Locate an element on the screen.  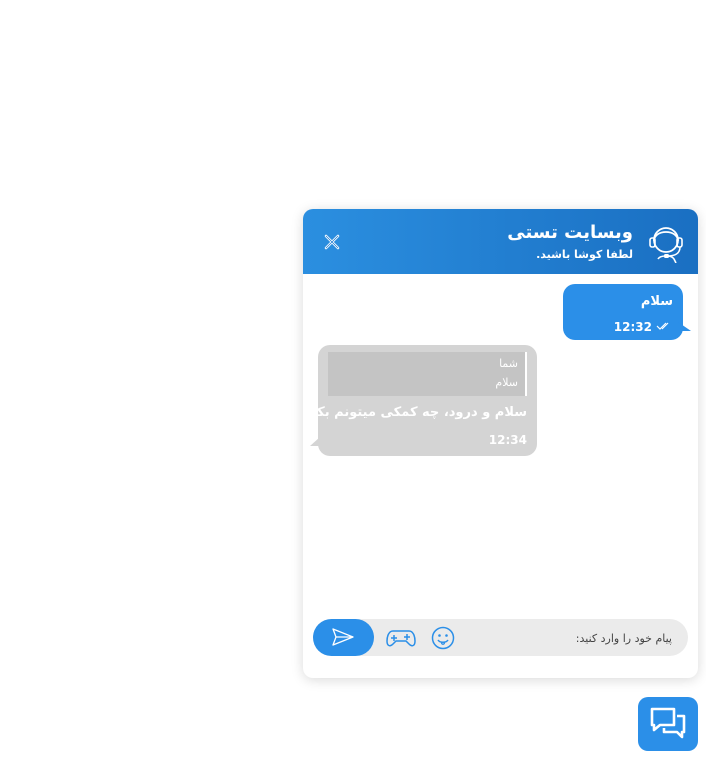
incoming-bubble-tail is located at coordinates (315, 441).